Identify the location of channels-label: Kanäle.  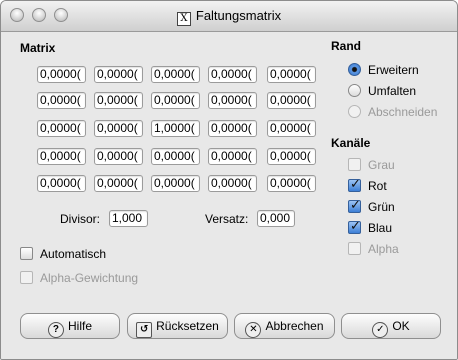
(351, 143).